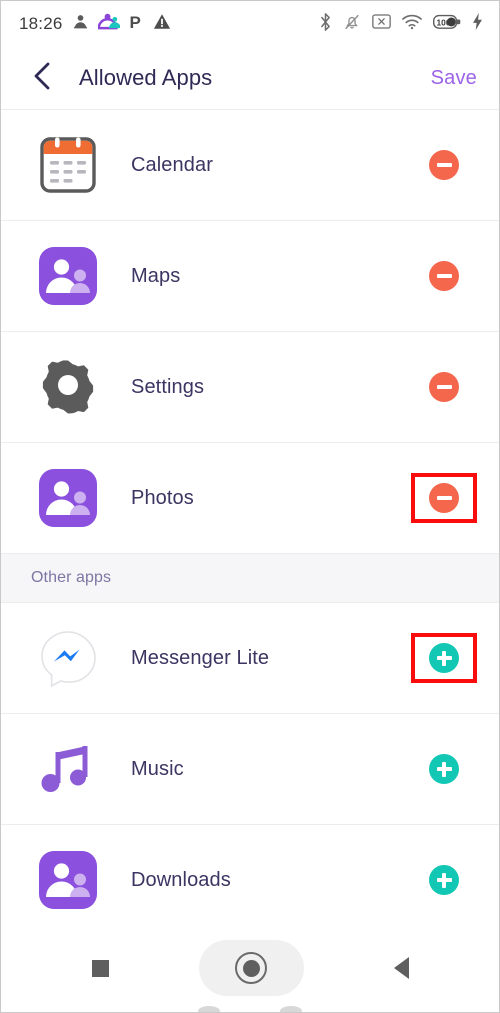 The height and width of the screenshot is (1013, 500). What do you see at coordinates (80, 24) in the screenshot?
I see `contact-silhouette-icon` at bounding box center [80, 24].